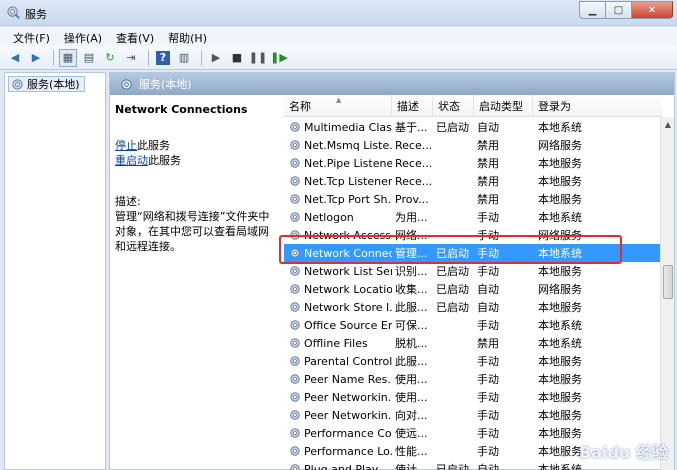  What do you see at coordinates (89, 58) in the screenshot?
I see `properties-list-button: ▤` at bounding box center [89, 58].